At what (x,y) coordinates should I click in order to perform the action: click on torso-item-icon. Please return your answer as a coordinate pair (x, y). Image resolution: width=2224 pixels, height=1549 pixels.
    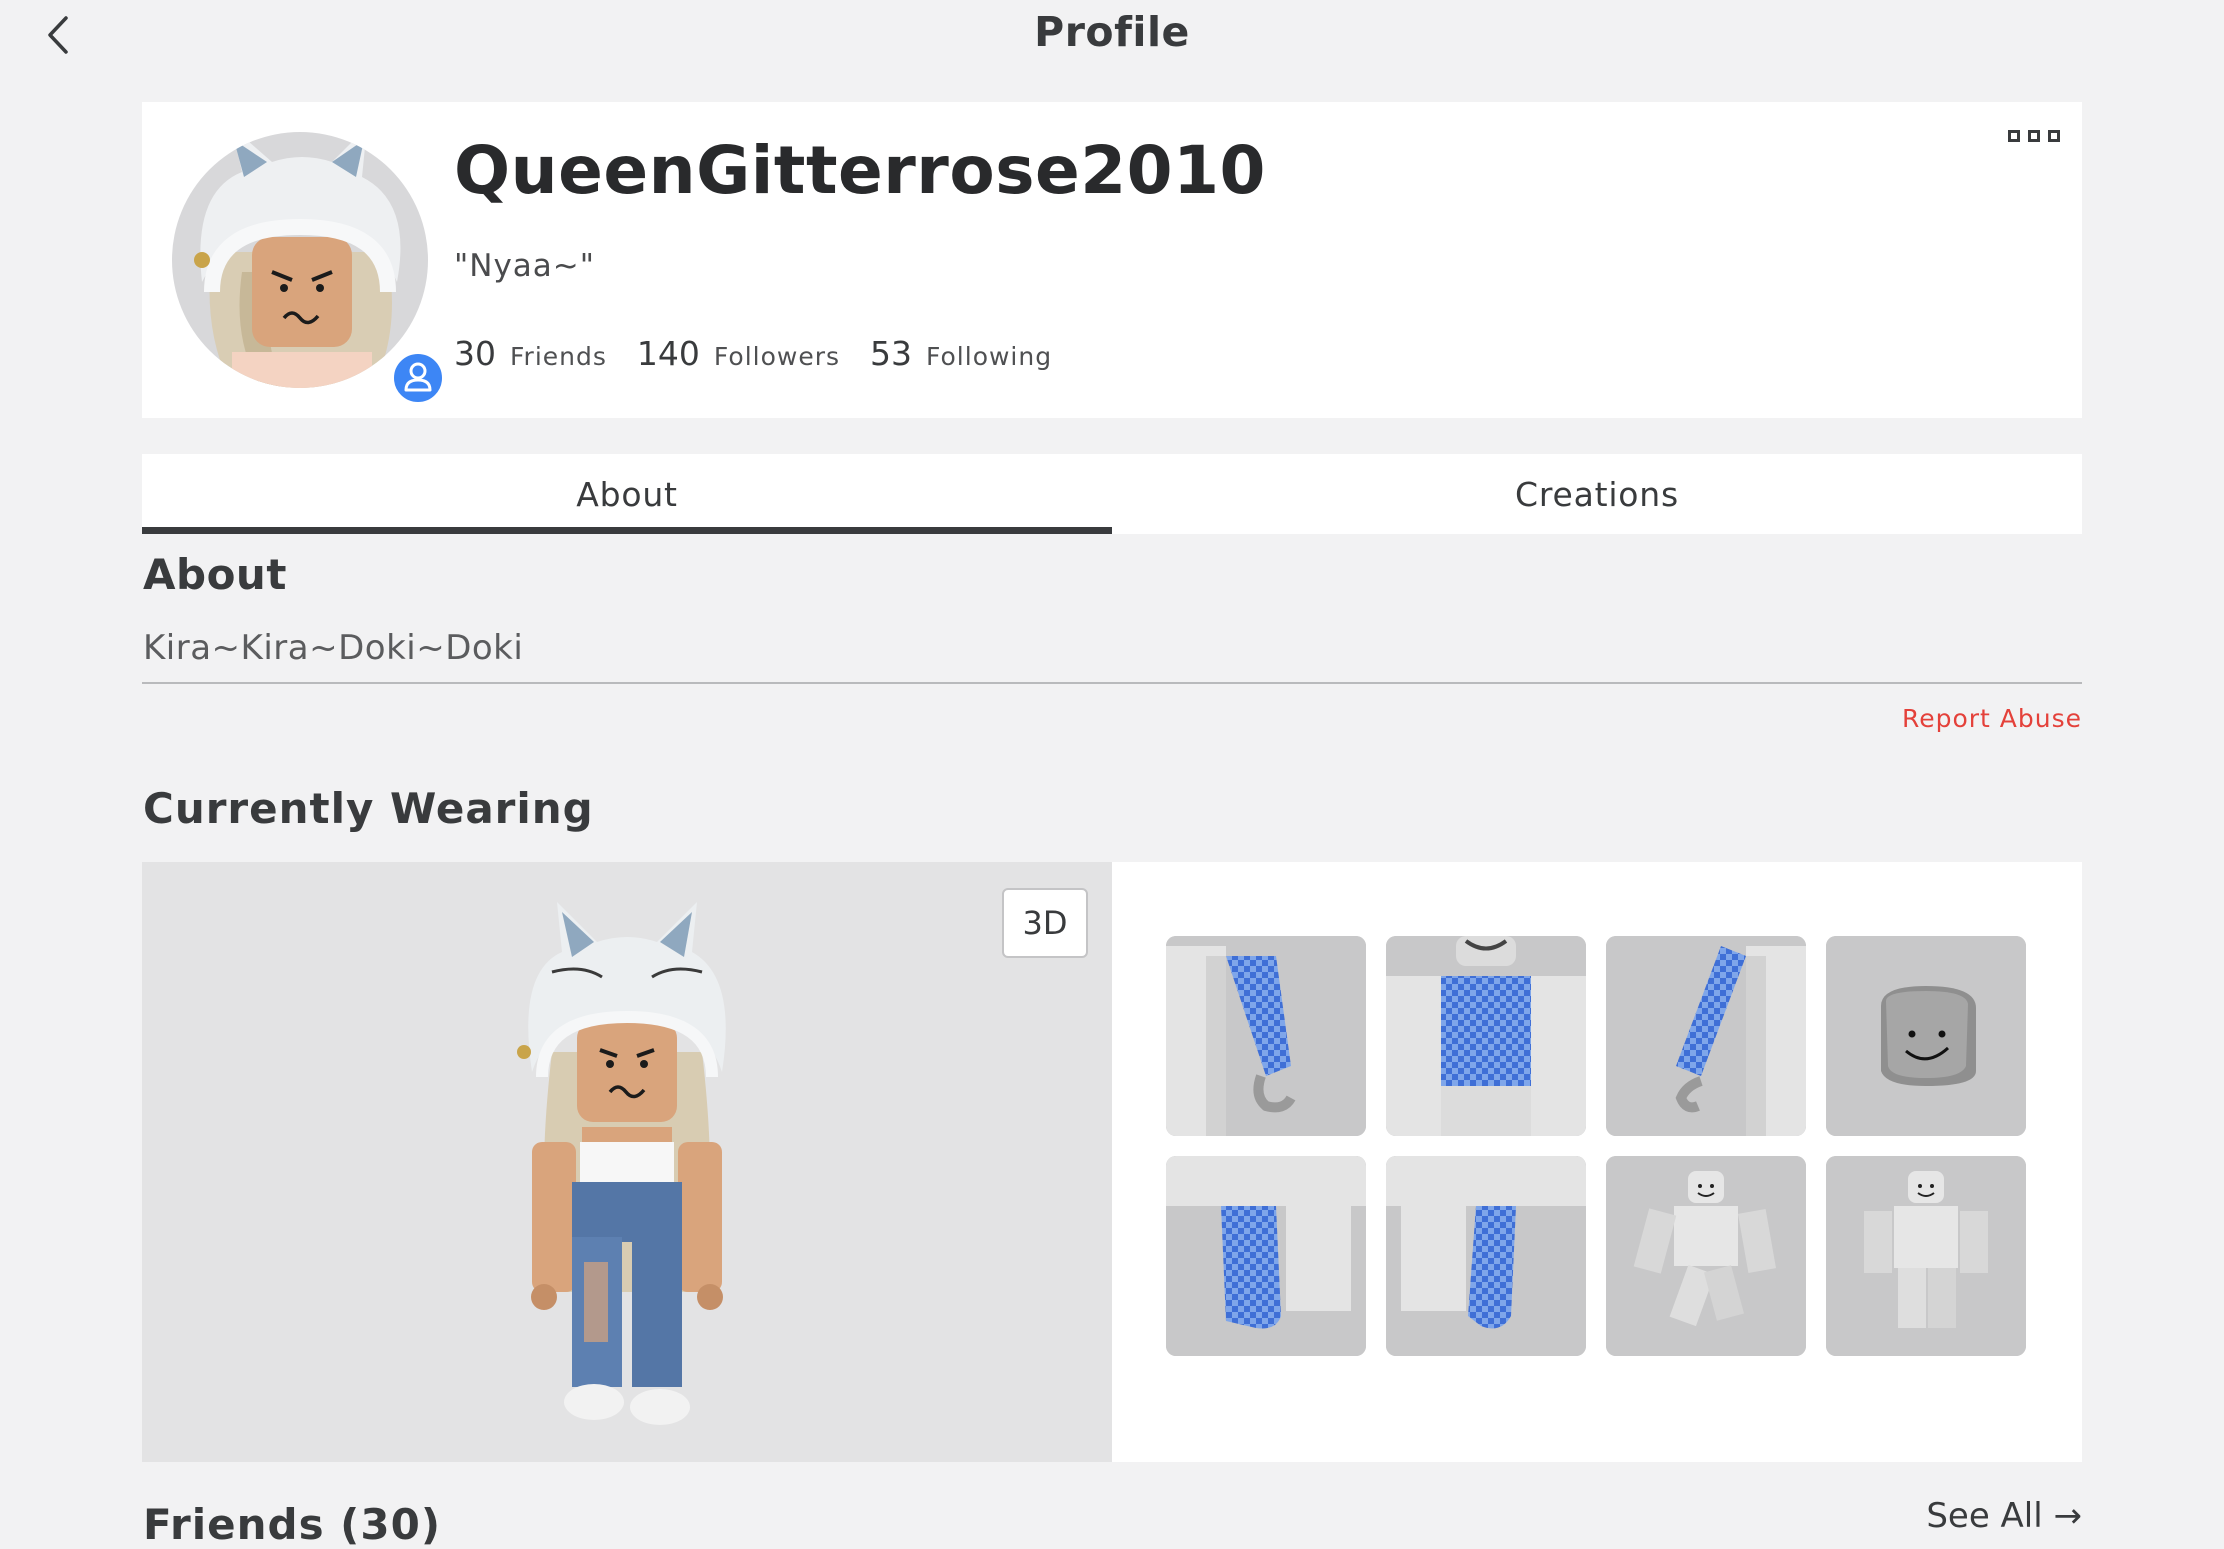
    Looking at the image, I should click on (1486, 1036).